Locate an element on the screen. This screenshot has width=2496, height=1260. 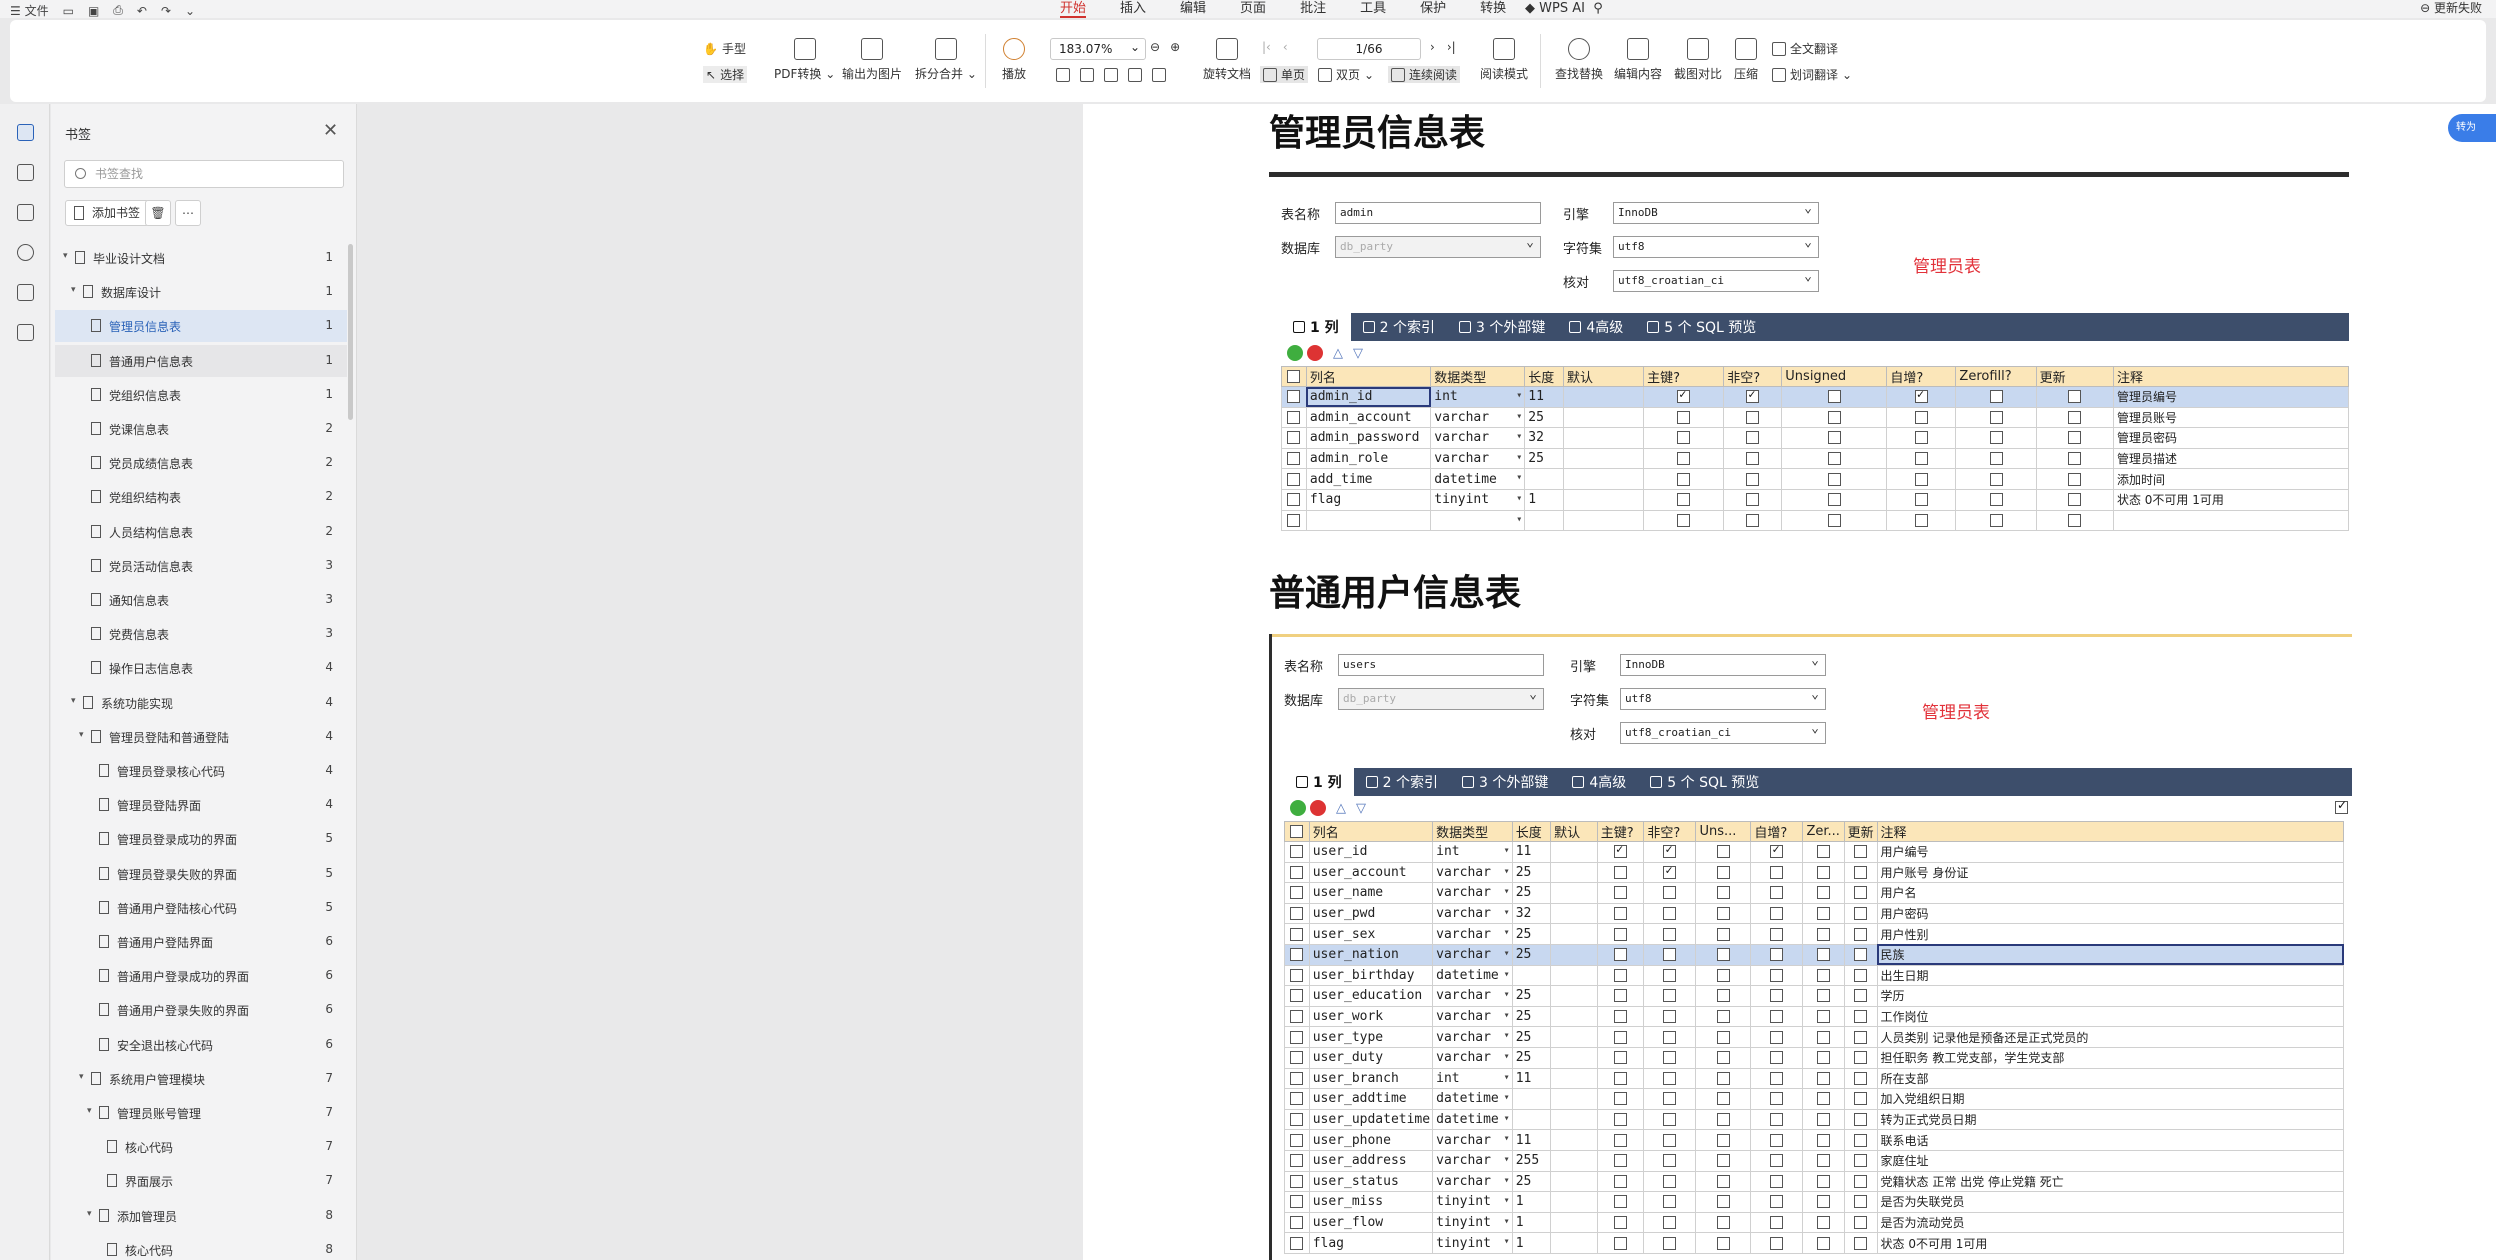
comment-cell: 用户名 is located at coordinates (2110, 893).